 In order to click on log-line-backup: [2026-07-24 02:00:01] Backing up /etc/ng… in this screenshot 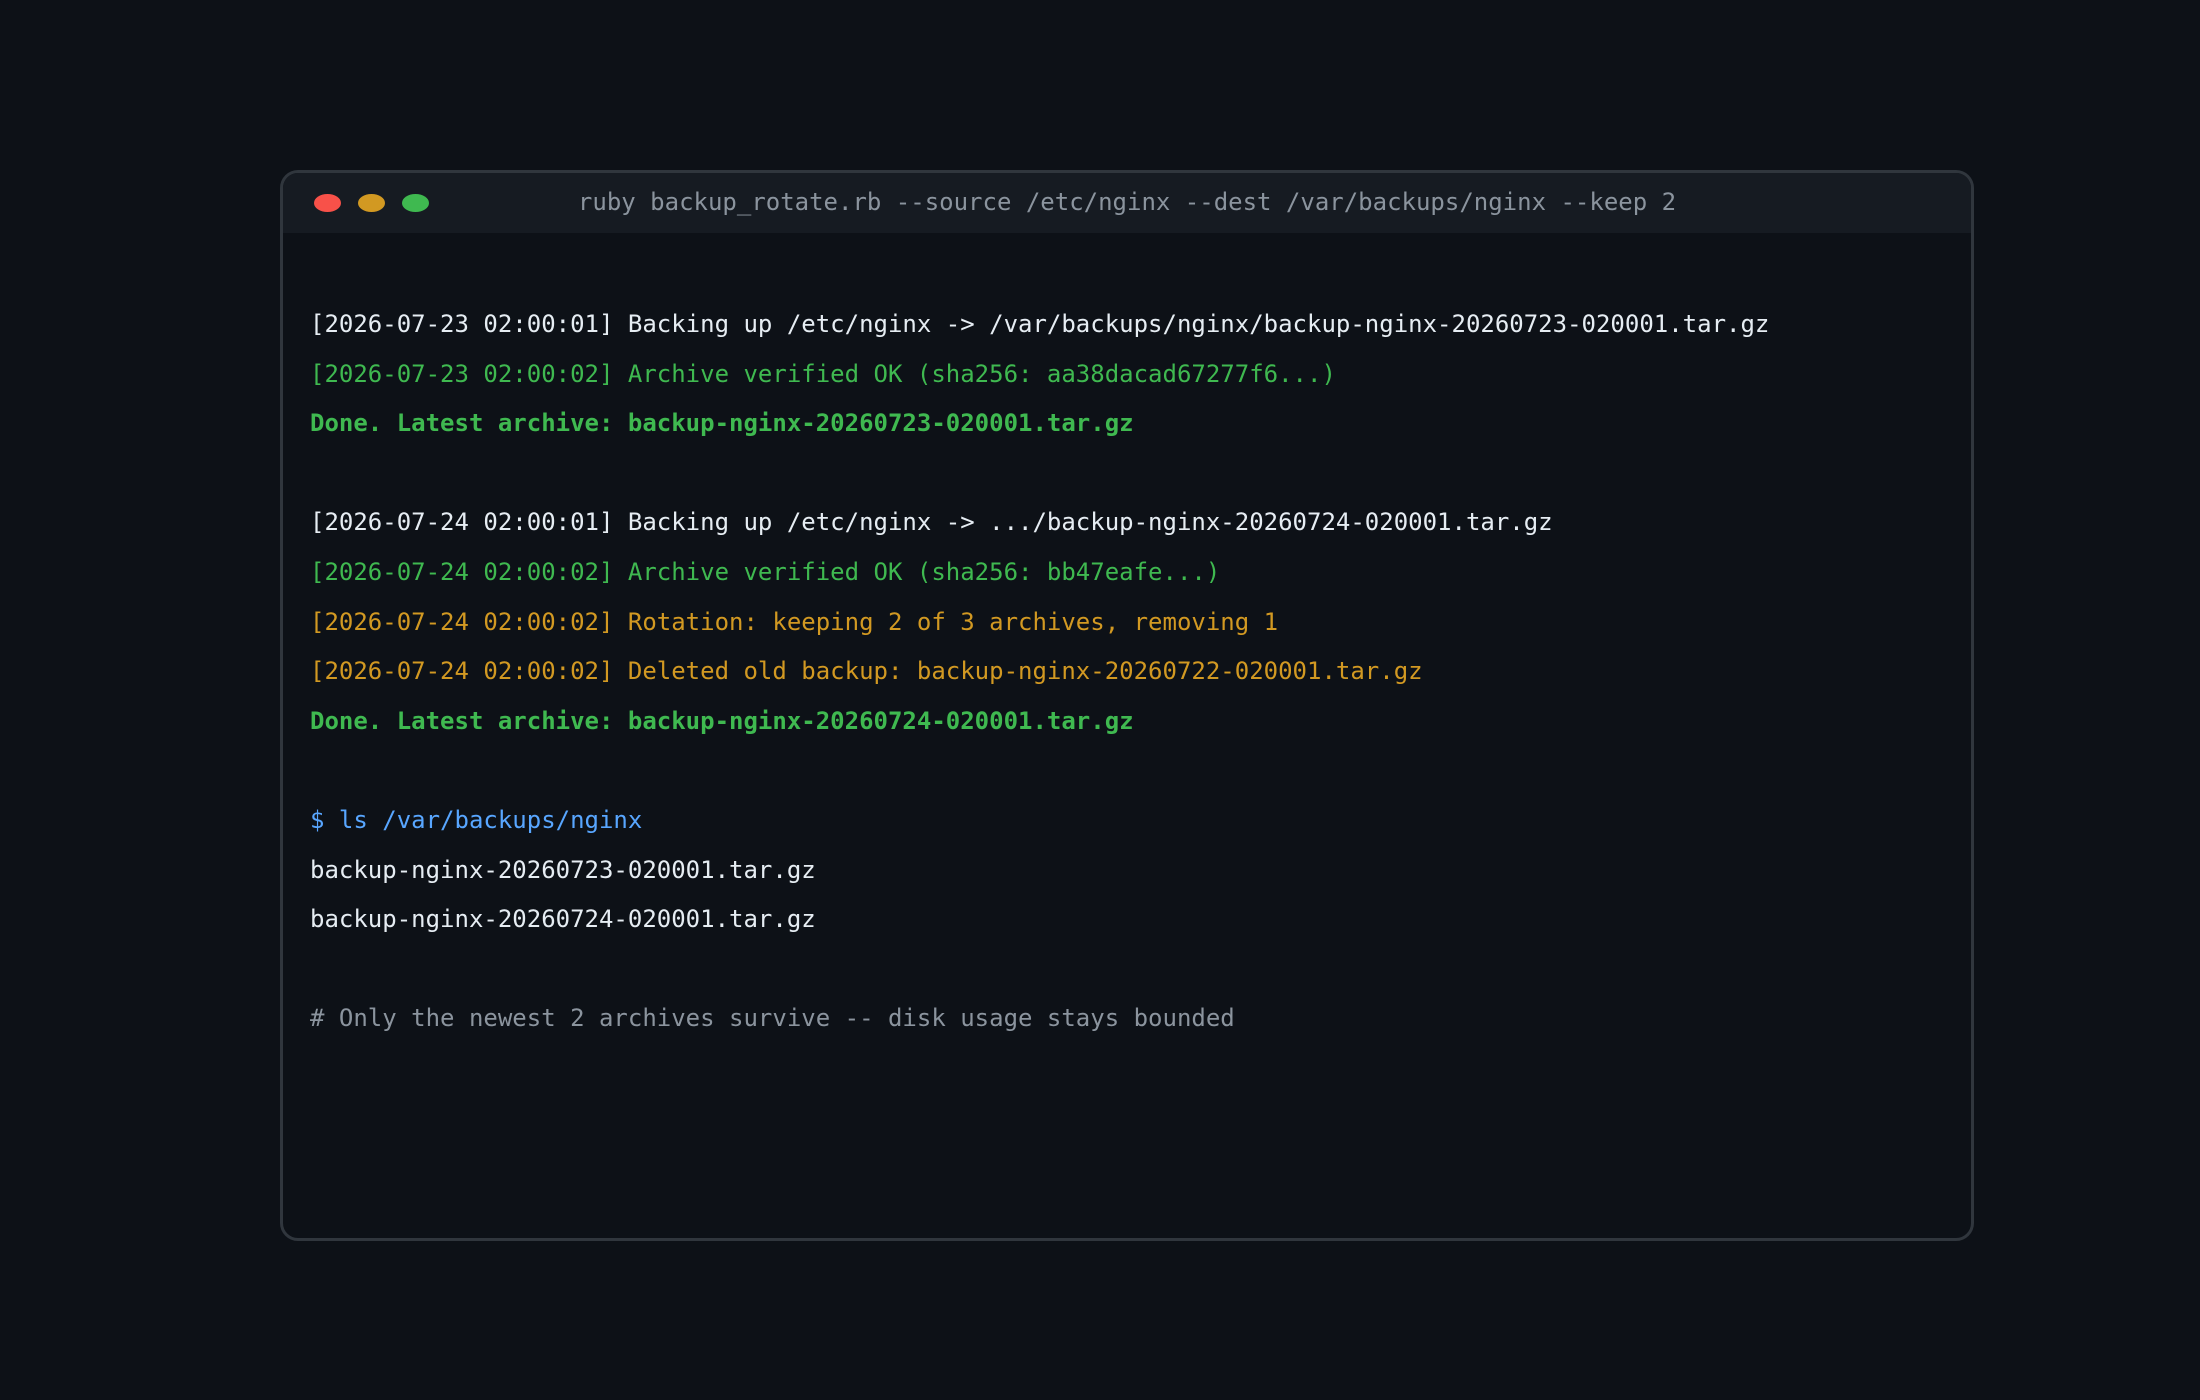, I will do `click(931, 522)`.